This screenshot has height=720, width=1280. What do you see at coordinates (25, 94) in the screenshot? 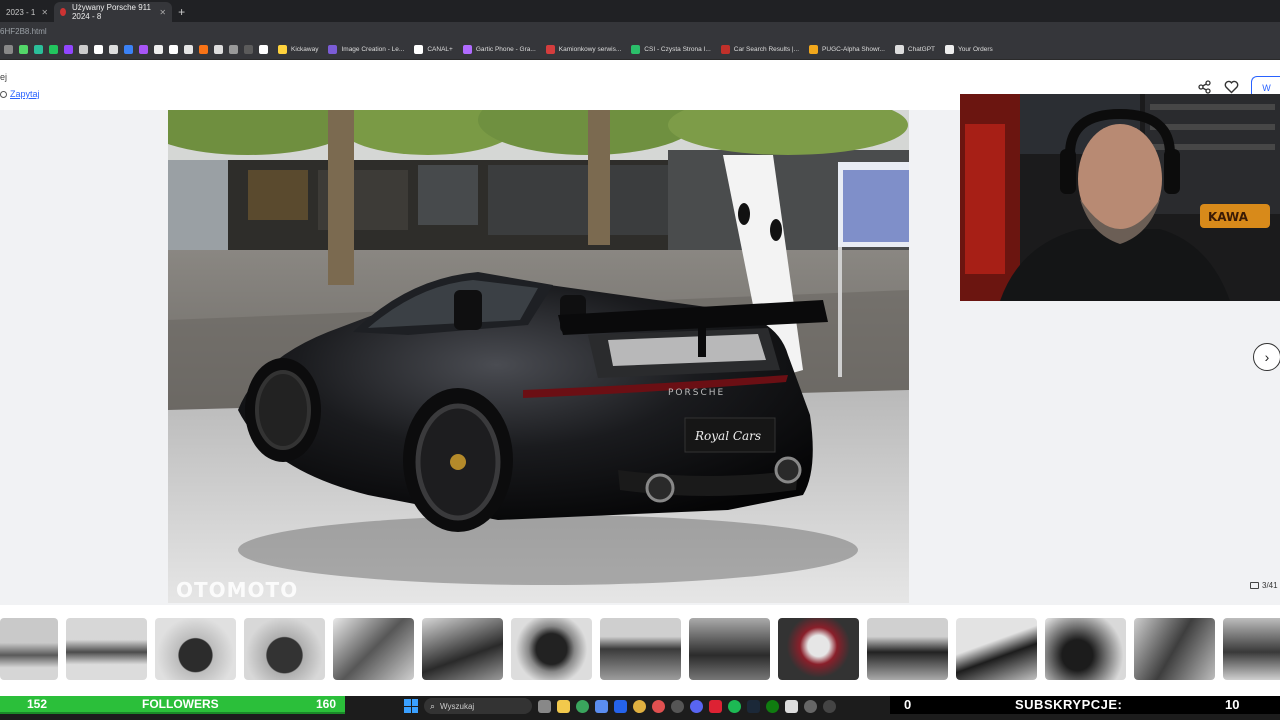
I see `ask-link-label: Zapytaj` at bounding box center [25, 94].